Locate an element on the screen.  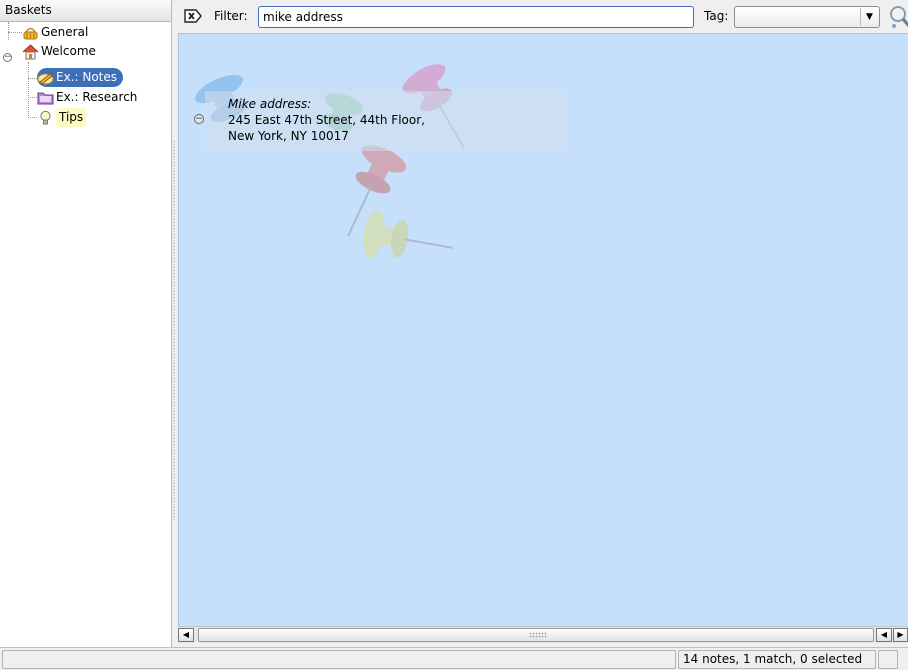
sidebar-item-welcome: Welcome is located at coordinates (59, 51).